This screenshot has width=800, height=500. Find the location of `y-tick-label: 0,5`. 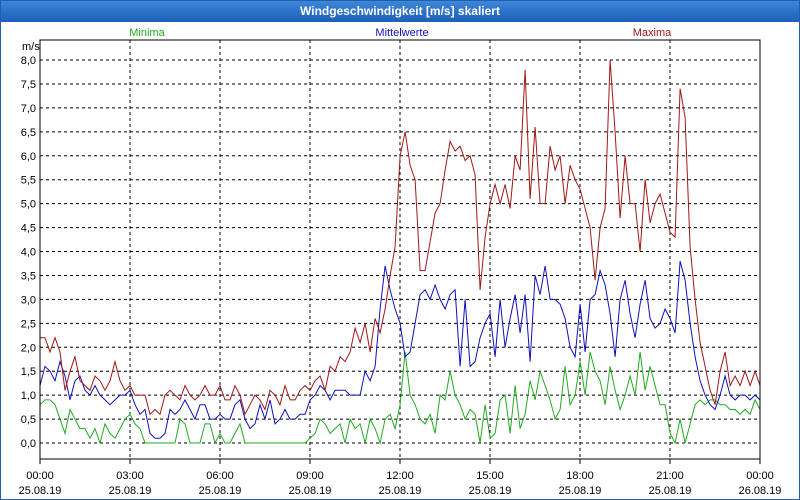

y-tick-label: 0,5 is located at coordinates (28, 420).